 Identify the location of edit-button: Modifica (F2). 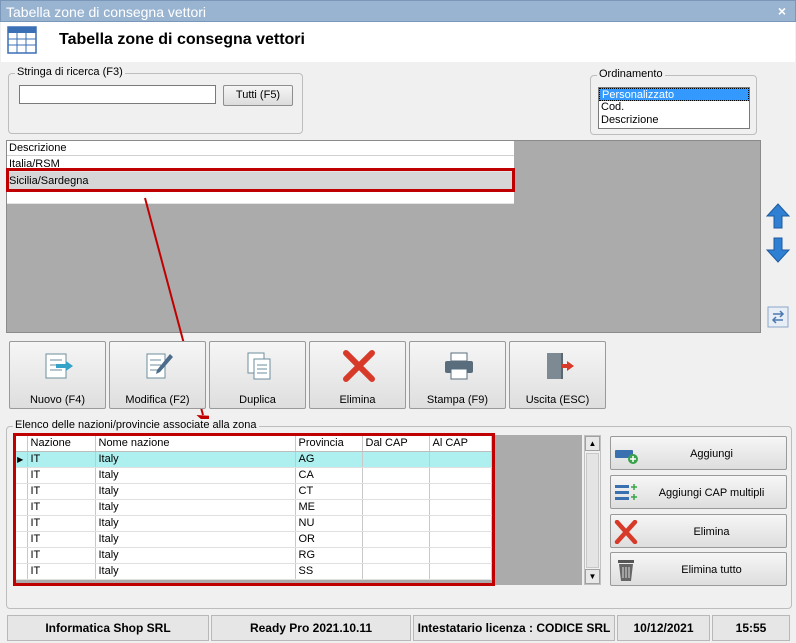
(157, 375).